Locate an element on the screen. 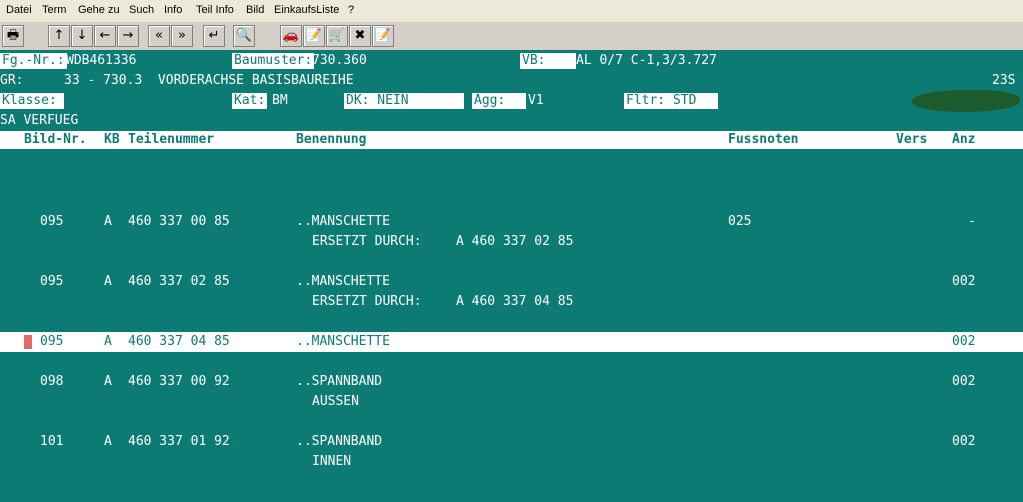 This screenshot has height=502, width=1023. menu-bild: Bild is located at coordinates (255, 10).